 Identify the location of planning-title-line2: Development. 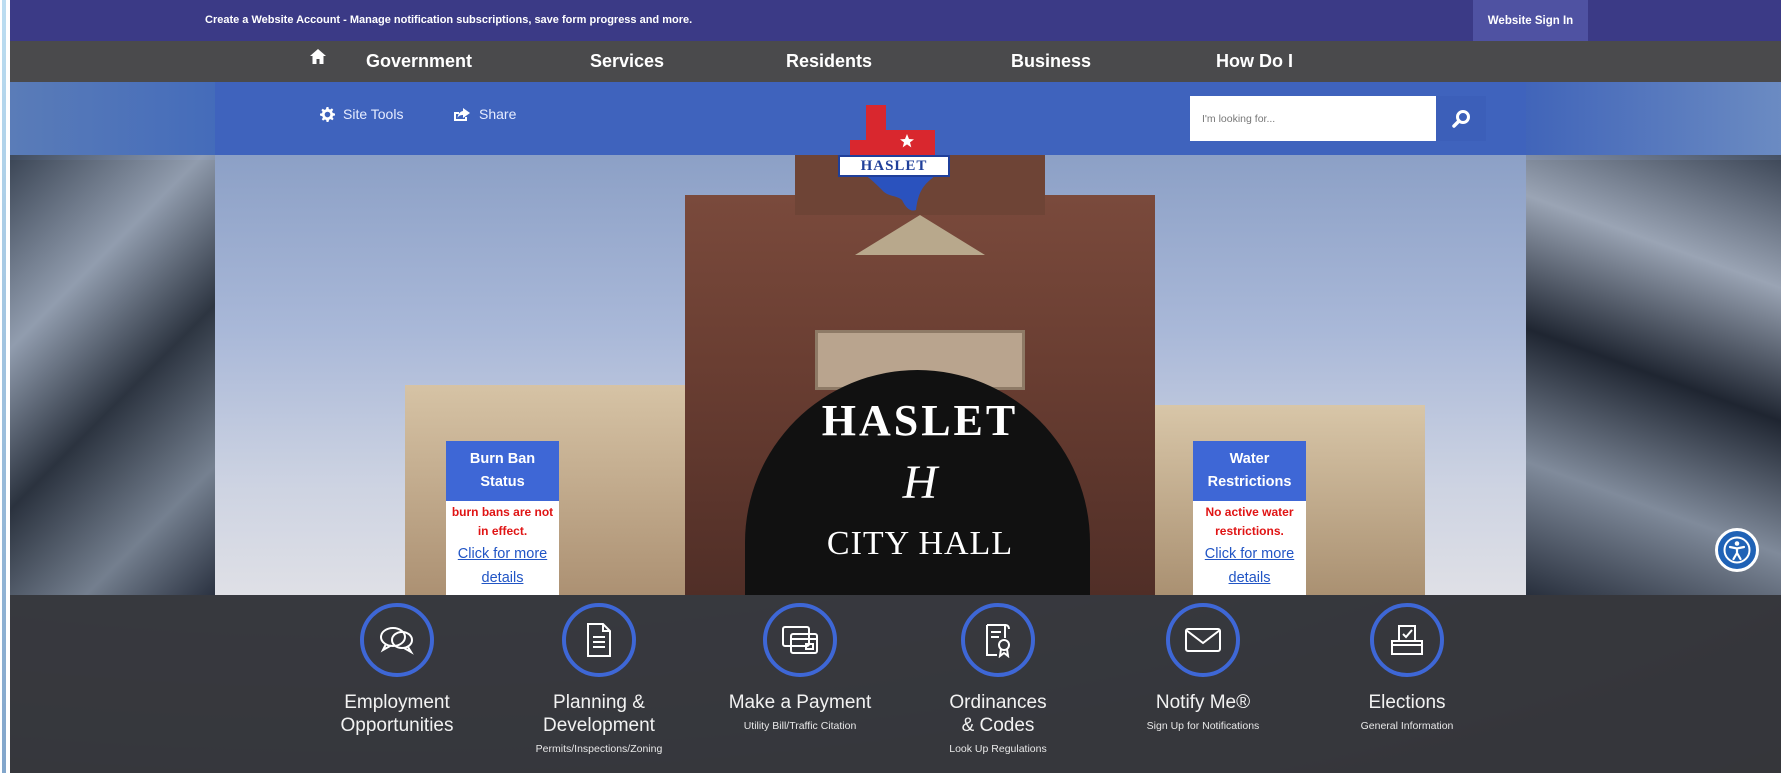
(599, 725).